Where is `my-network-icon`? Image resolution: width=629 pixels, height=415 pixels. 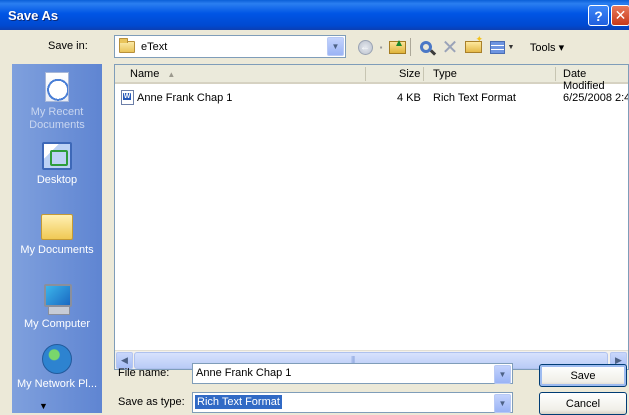 my-network-icon is located at coordinates (57, 359).